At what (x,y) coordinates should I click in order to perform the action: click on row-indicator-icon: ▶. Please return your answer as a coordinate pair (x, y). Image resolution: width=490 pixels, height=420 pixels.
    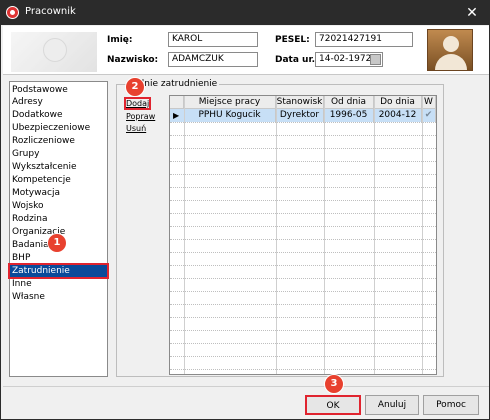
    Looking at the image, I should click on (176, 115).